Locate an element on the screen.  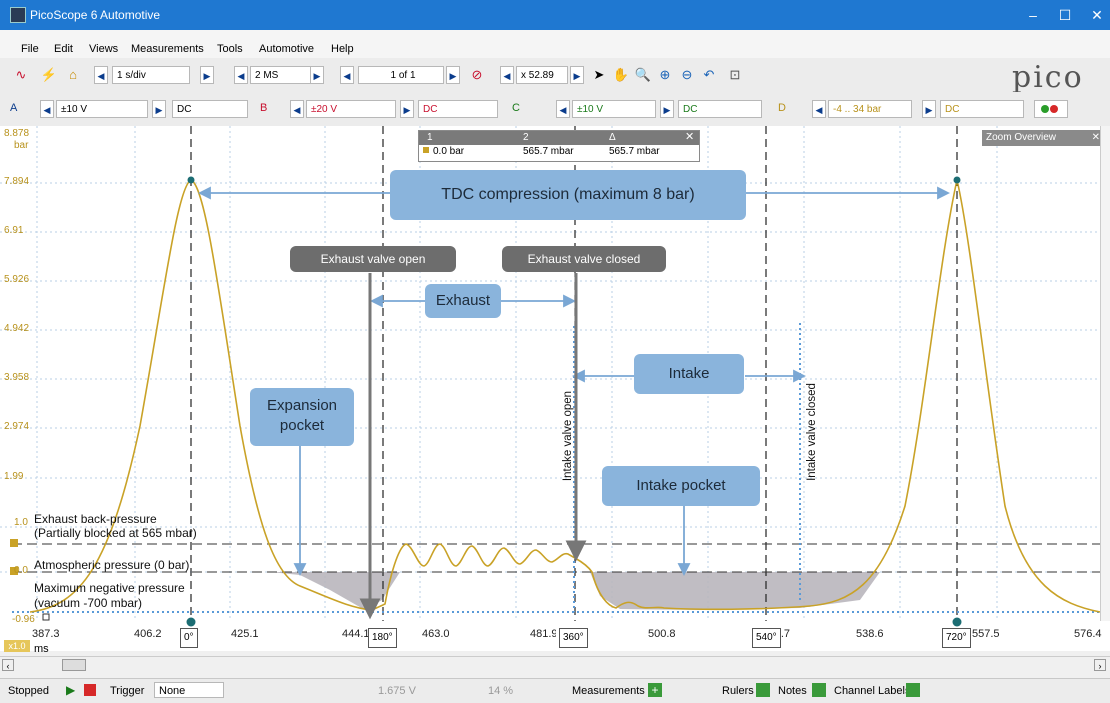
menu-measurements: Measurements is located at coordinates (167, 49).